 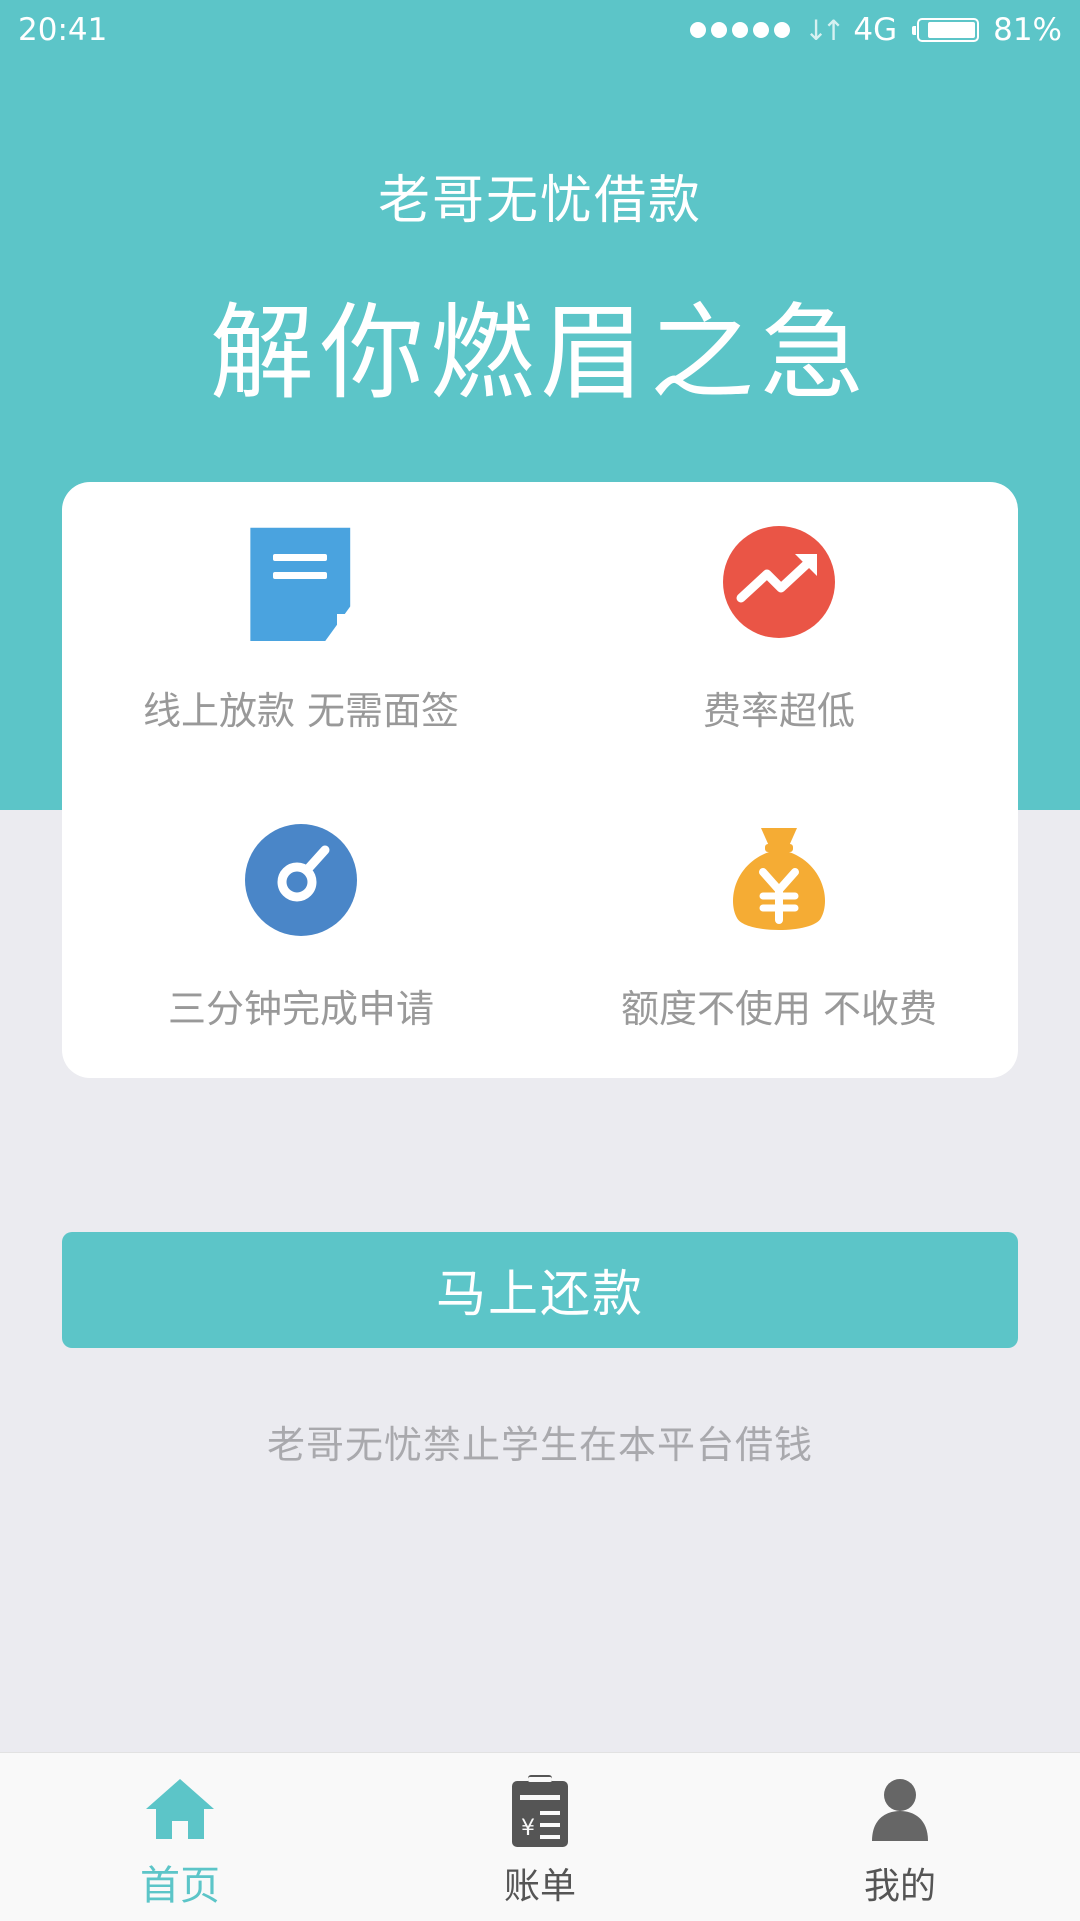 What do you see at coordinates (63, 30) in the screenshot?
I see `status-time: 20:41` at bounding box center [63, 30].